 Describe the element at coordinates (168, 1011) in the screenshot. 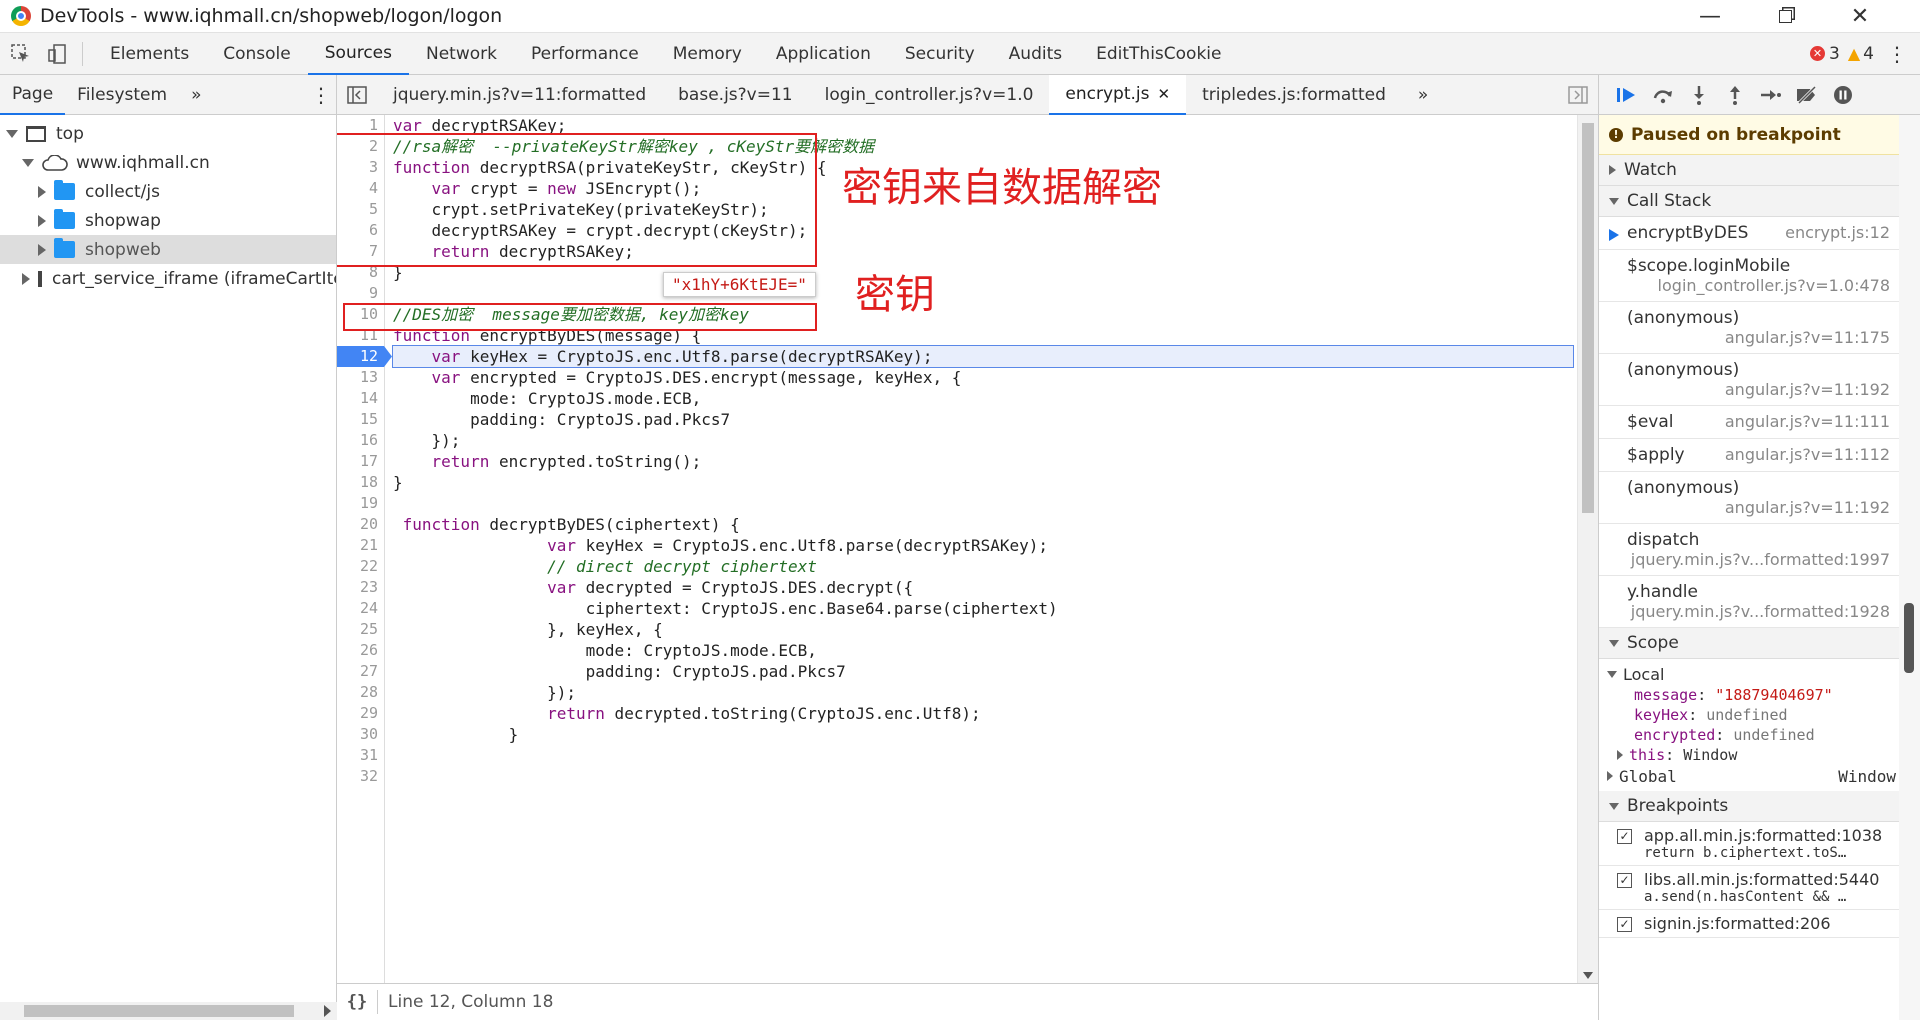

I see `horizontal-scrollbar` at that location.